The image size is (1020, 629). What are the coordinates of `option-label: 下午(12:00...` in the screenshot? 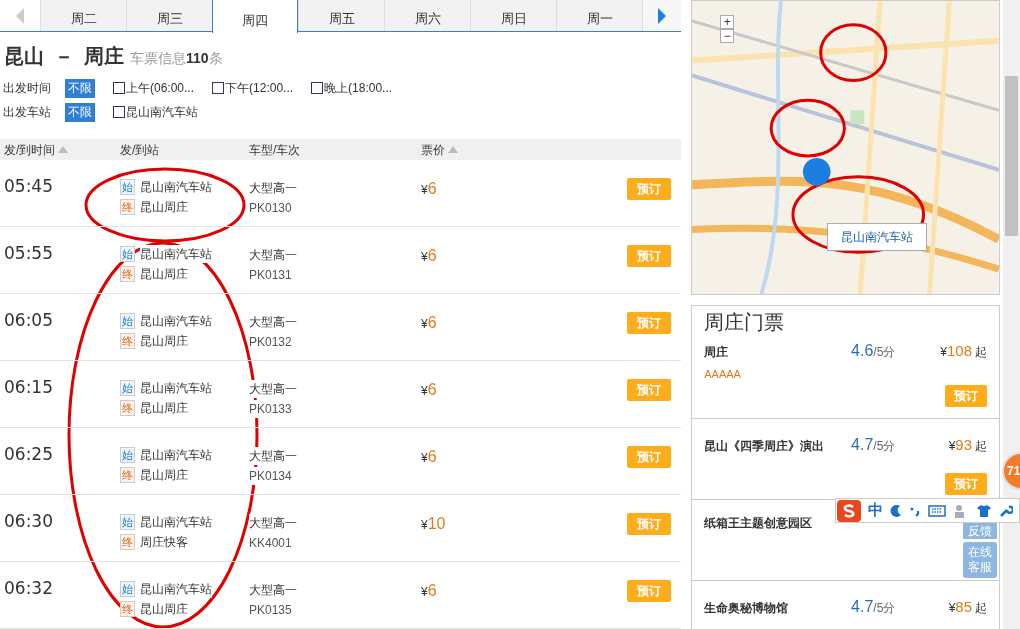 It's located at (259, 88).